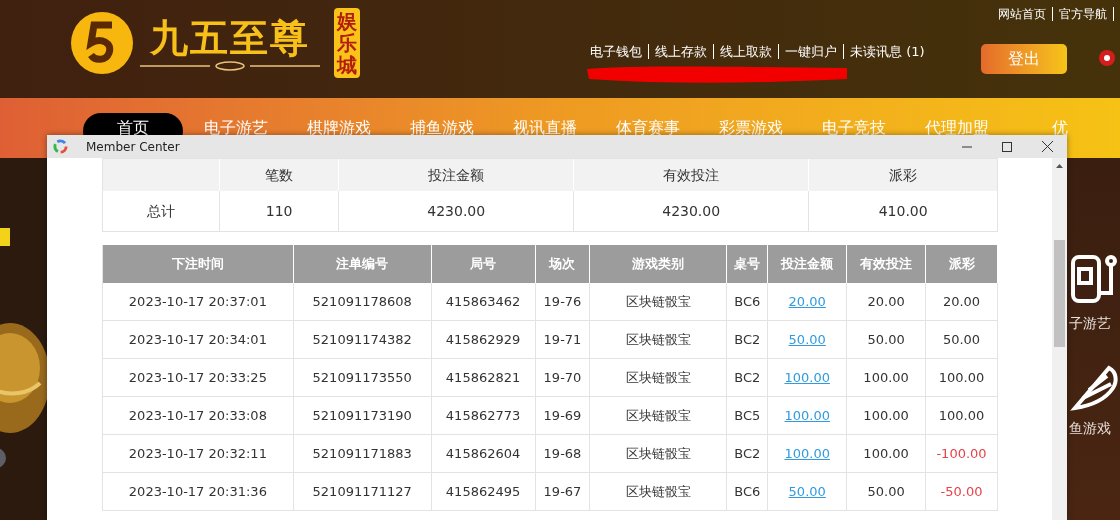 This screenshot has width=1120, height=520. What do you see at coordinates (747, 415) in the screenshot?
I see `table-cell-text: BC5` at bounding box center [747, 415].